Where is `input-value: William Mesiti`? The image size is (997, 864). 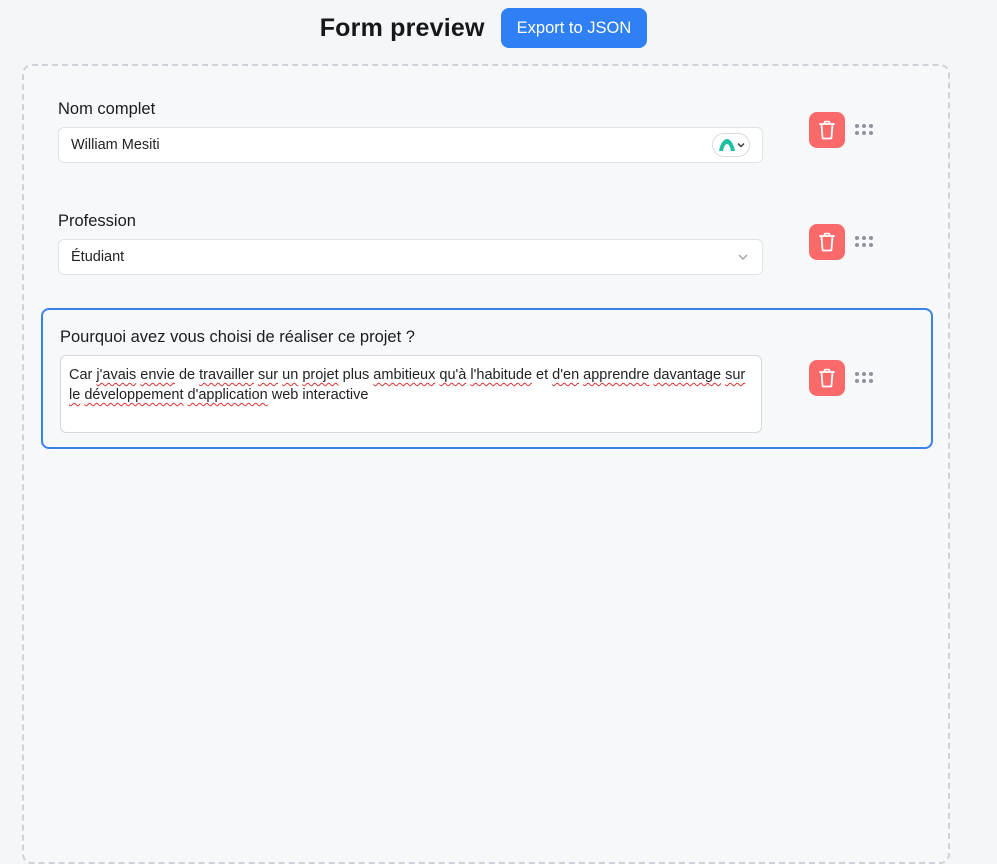 input-value: William Mesiti is located at coordinates (115, 145).